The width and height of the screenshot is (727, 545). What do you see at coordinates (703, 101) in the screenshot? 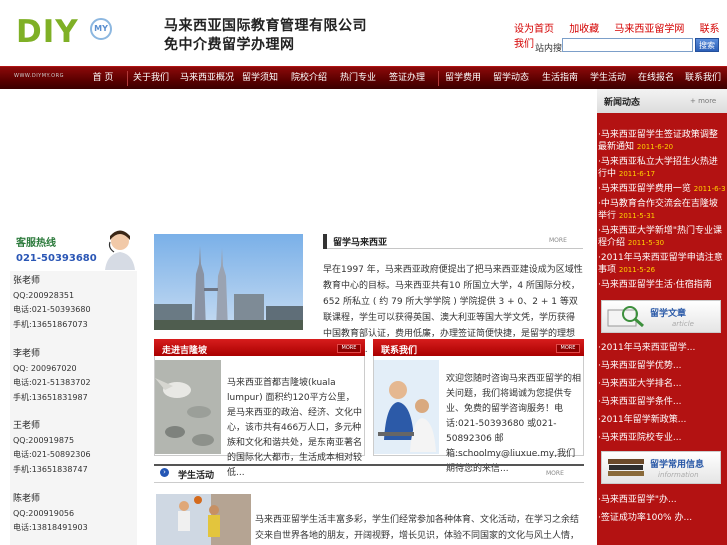
I see `news-more-link: + more` at bounding box center [703, 101].